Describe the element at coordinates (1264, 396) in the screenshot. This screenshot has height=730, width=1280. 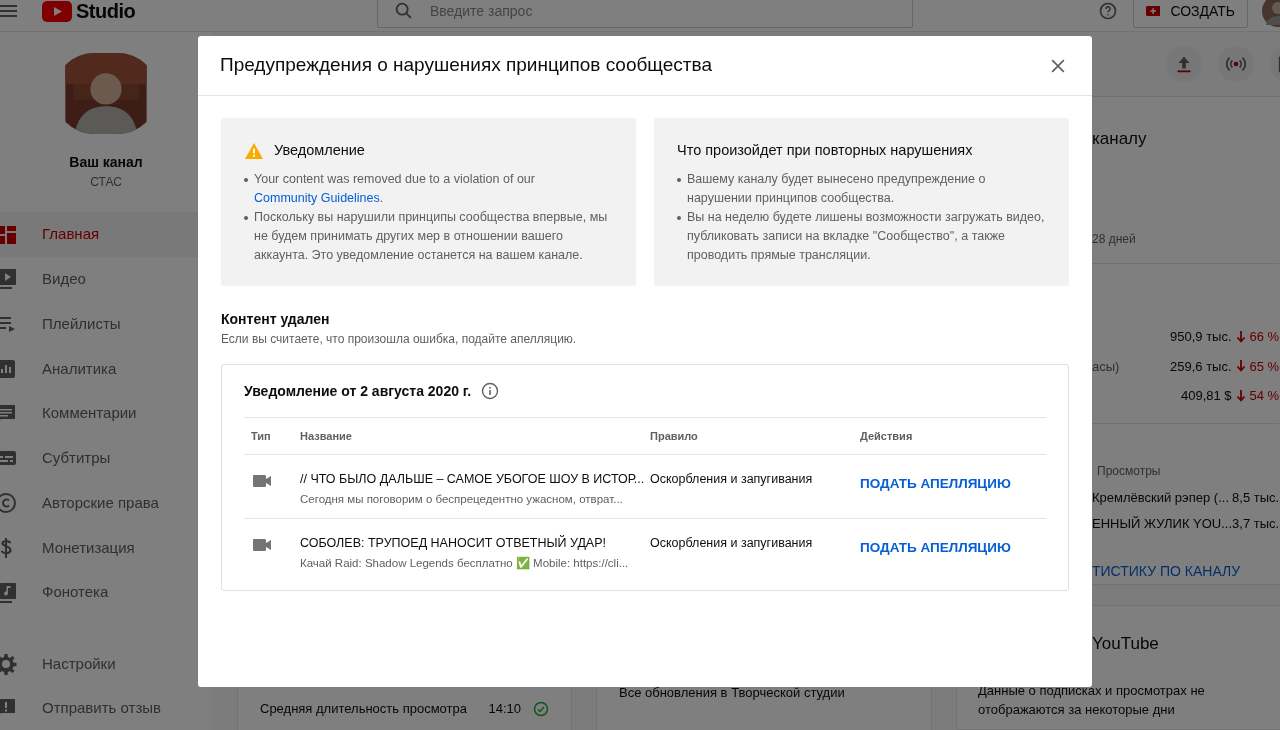
I see `metric-change: 54 %` at that location.